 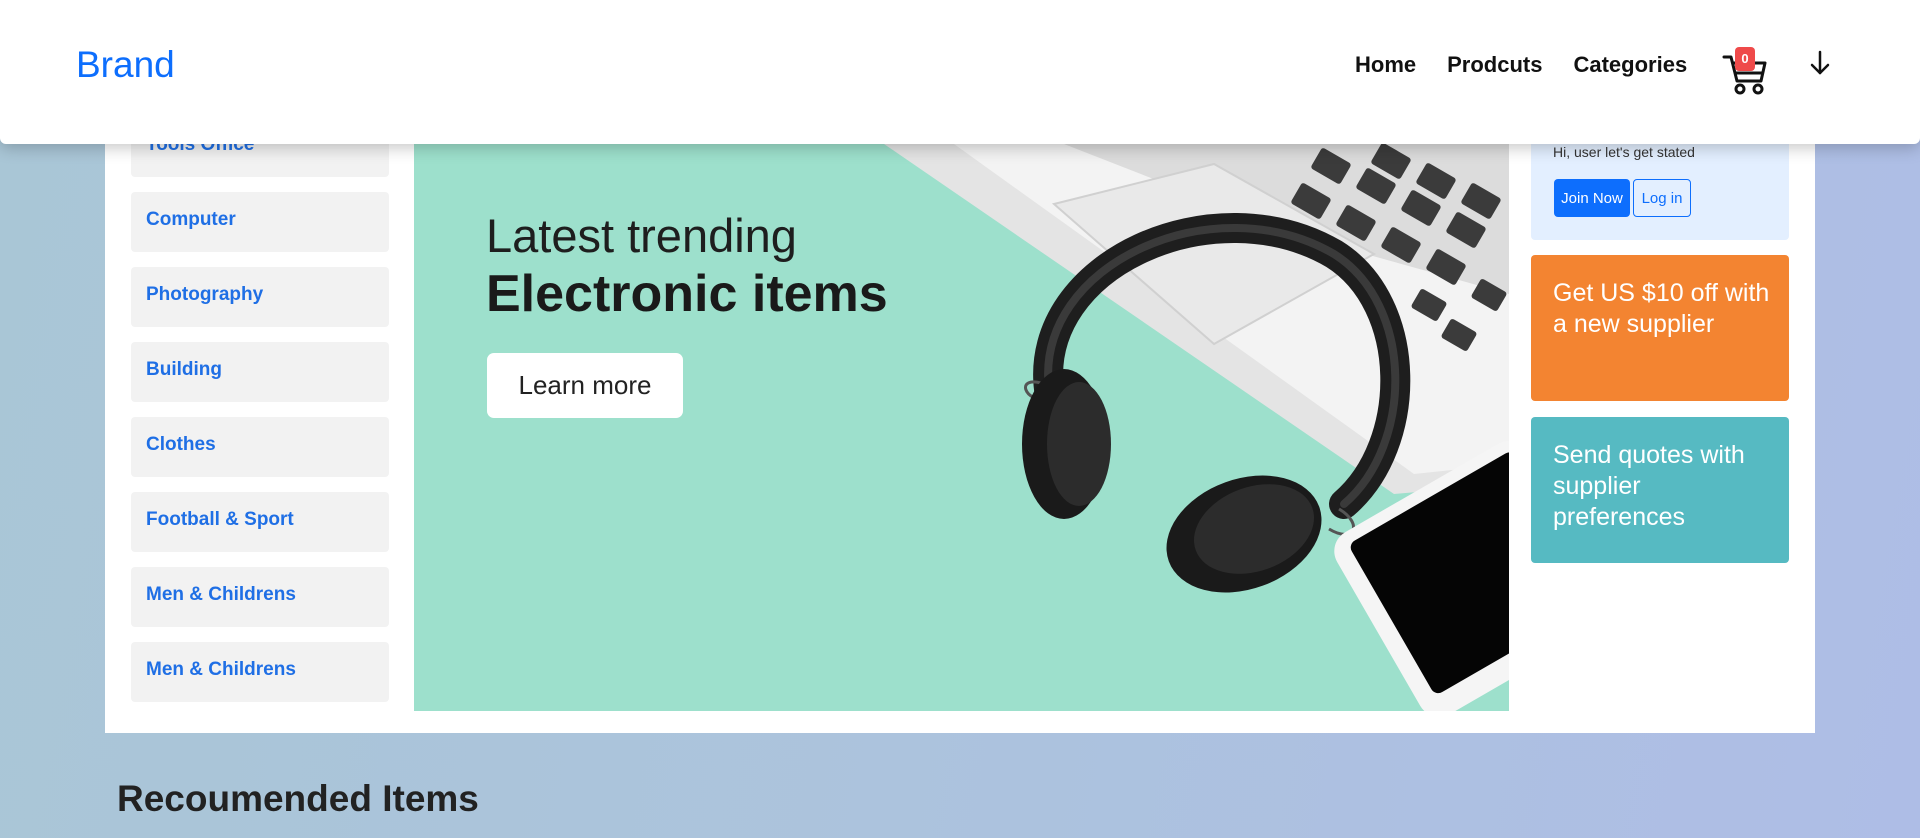 What do you see at coordinates (1662, 198) in the screenshot?
I see `login-button: Log in` at bounding box center [1662, 198].